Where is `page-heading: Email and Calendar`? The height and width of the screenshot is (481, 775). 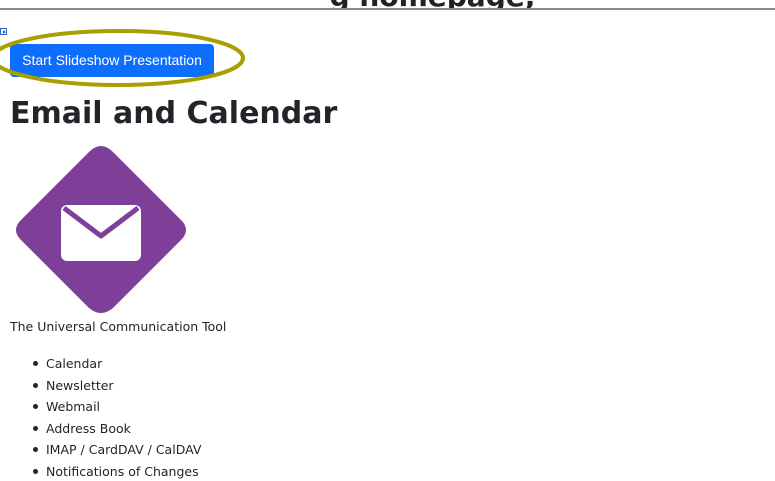 page-heading: Email and Calendar is located at coordinates (174, 113).